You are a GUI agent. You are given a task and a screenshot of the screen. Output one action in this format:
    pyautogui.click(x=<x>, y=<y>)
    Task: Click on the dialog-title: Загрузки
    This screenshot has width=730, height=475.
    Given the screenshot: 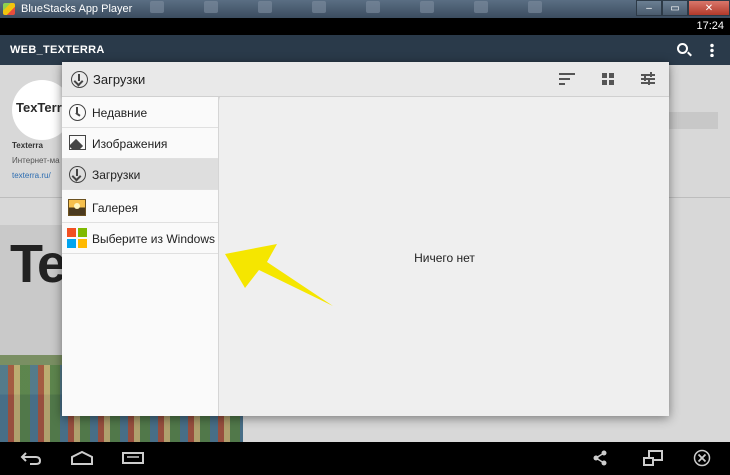 What is the action you would take?
    pyautogui.click(x=119, y=79)
    